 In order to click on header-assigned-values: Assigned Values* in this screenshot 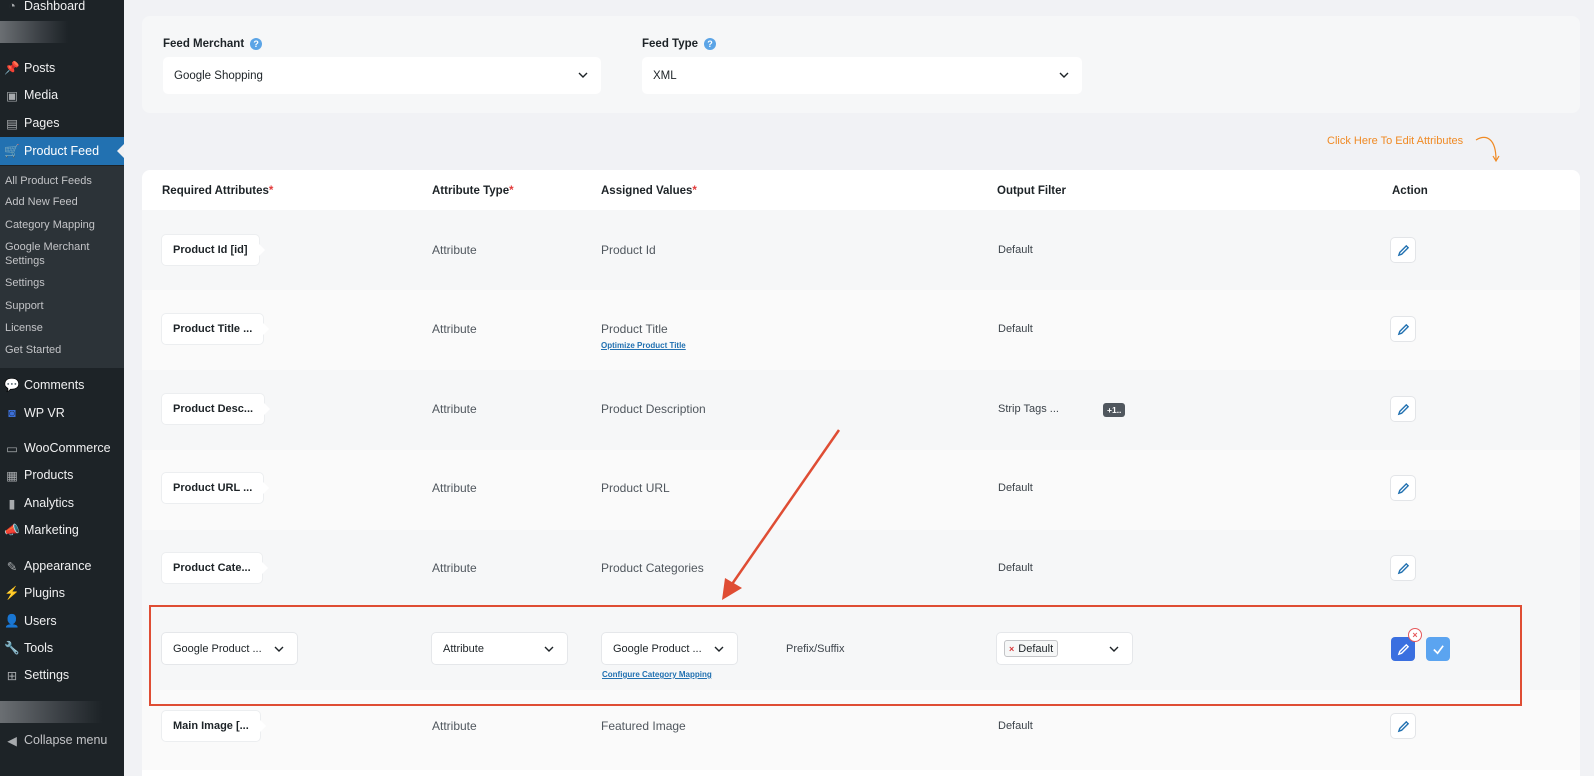, I will do `click(649, 191)`.